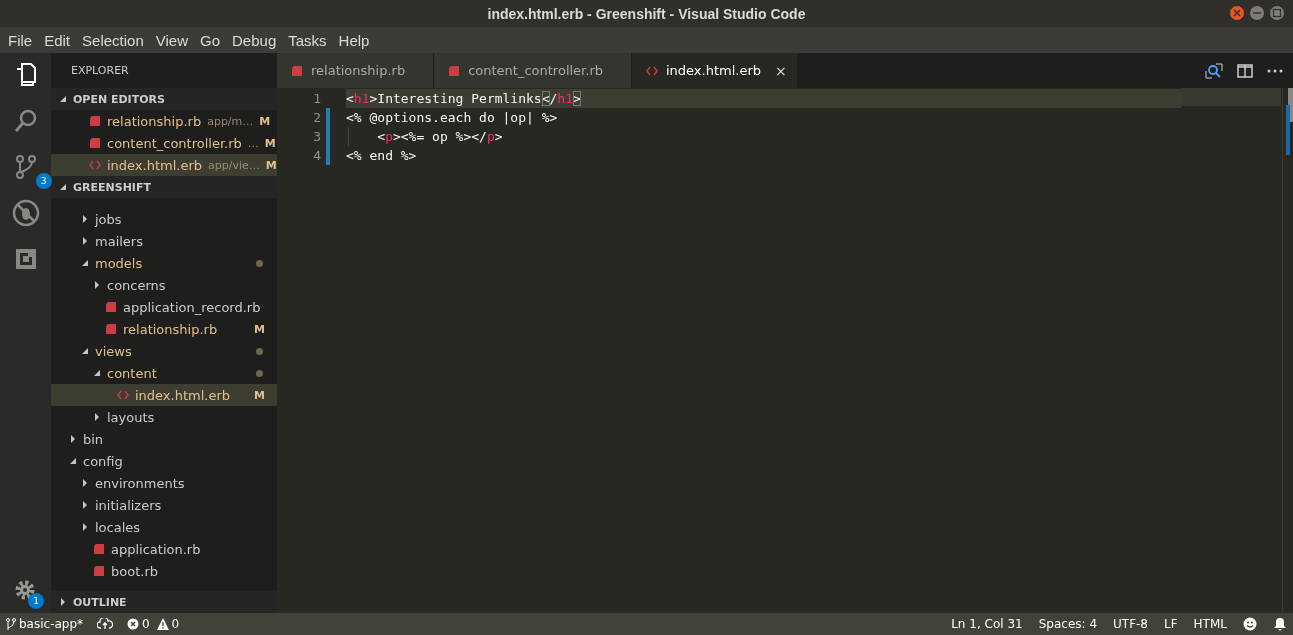  Describe the element at coordinates (164, 505) in the screenshot. I see `folder-row: initializers` at that location.